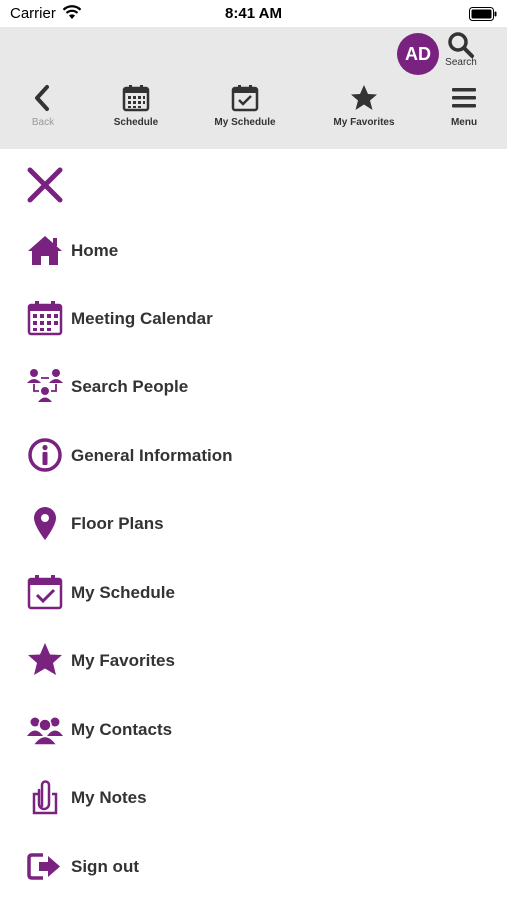 This screenshot has height=900, width=507. Describe the element at coordinates (364, 122) in the screenshot. I see `nav-my-favorites-label: My Favorites` at that location.